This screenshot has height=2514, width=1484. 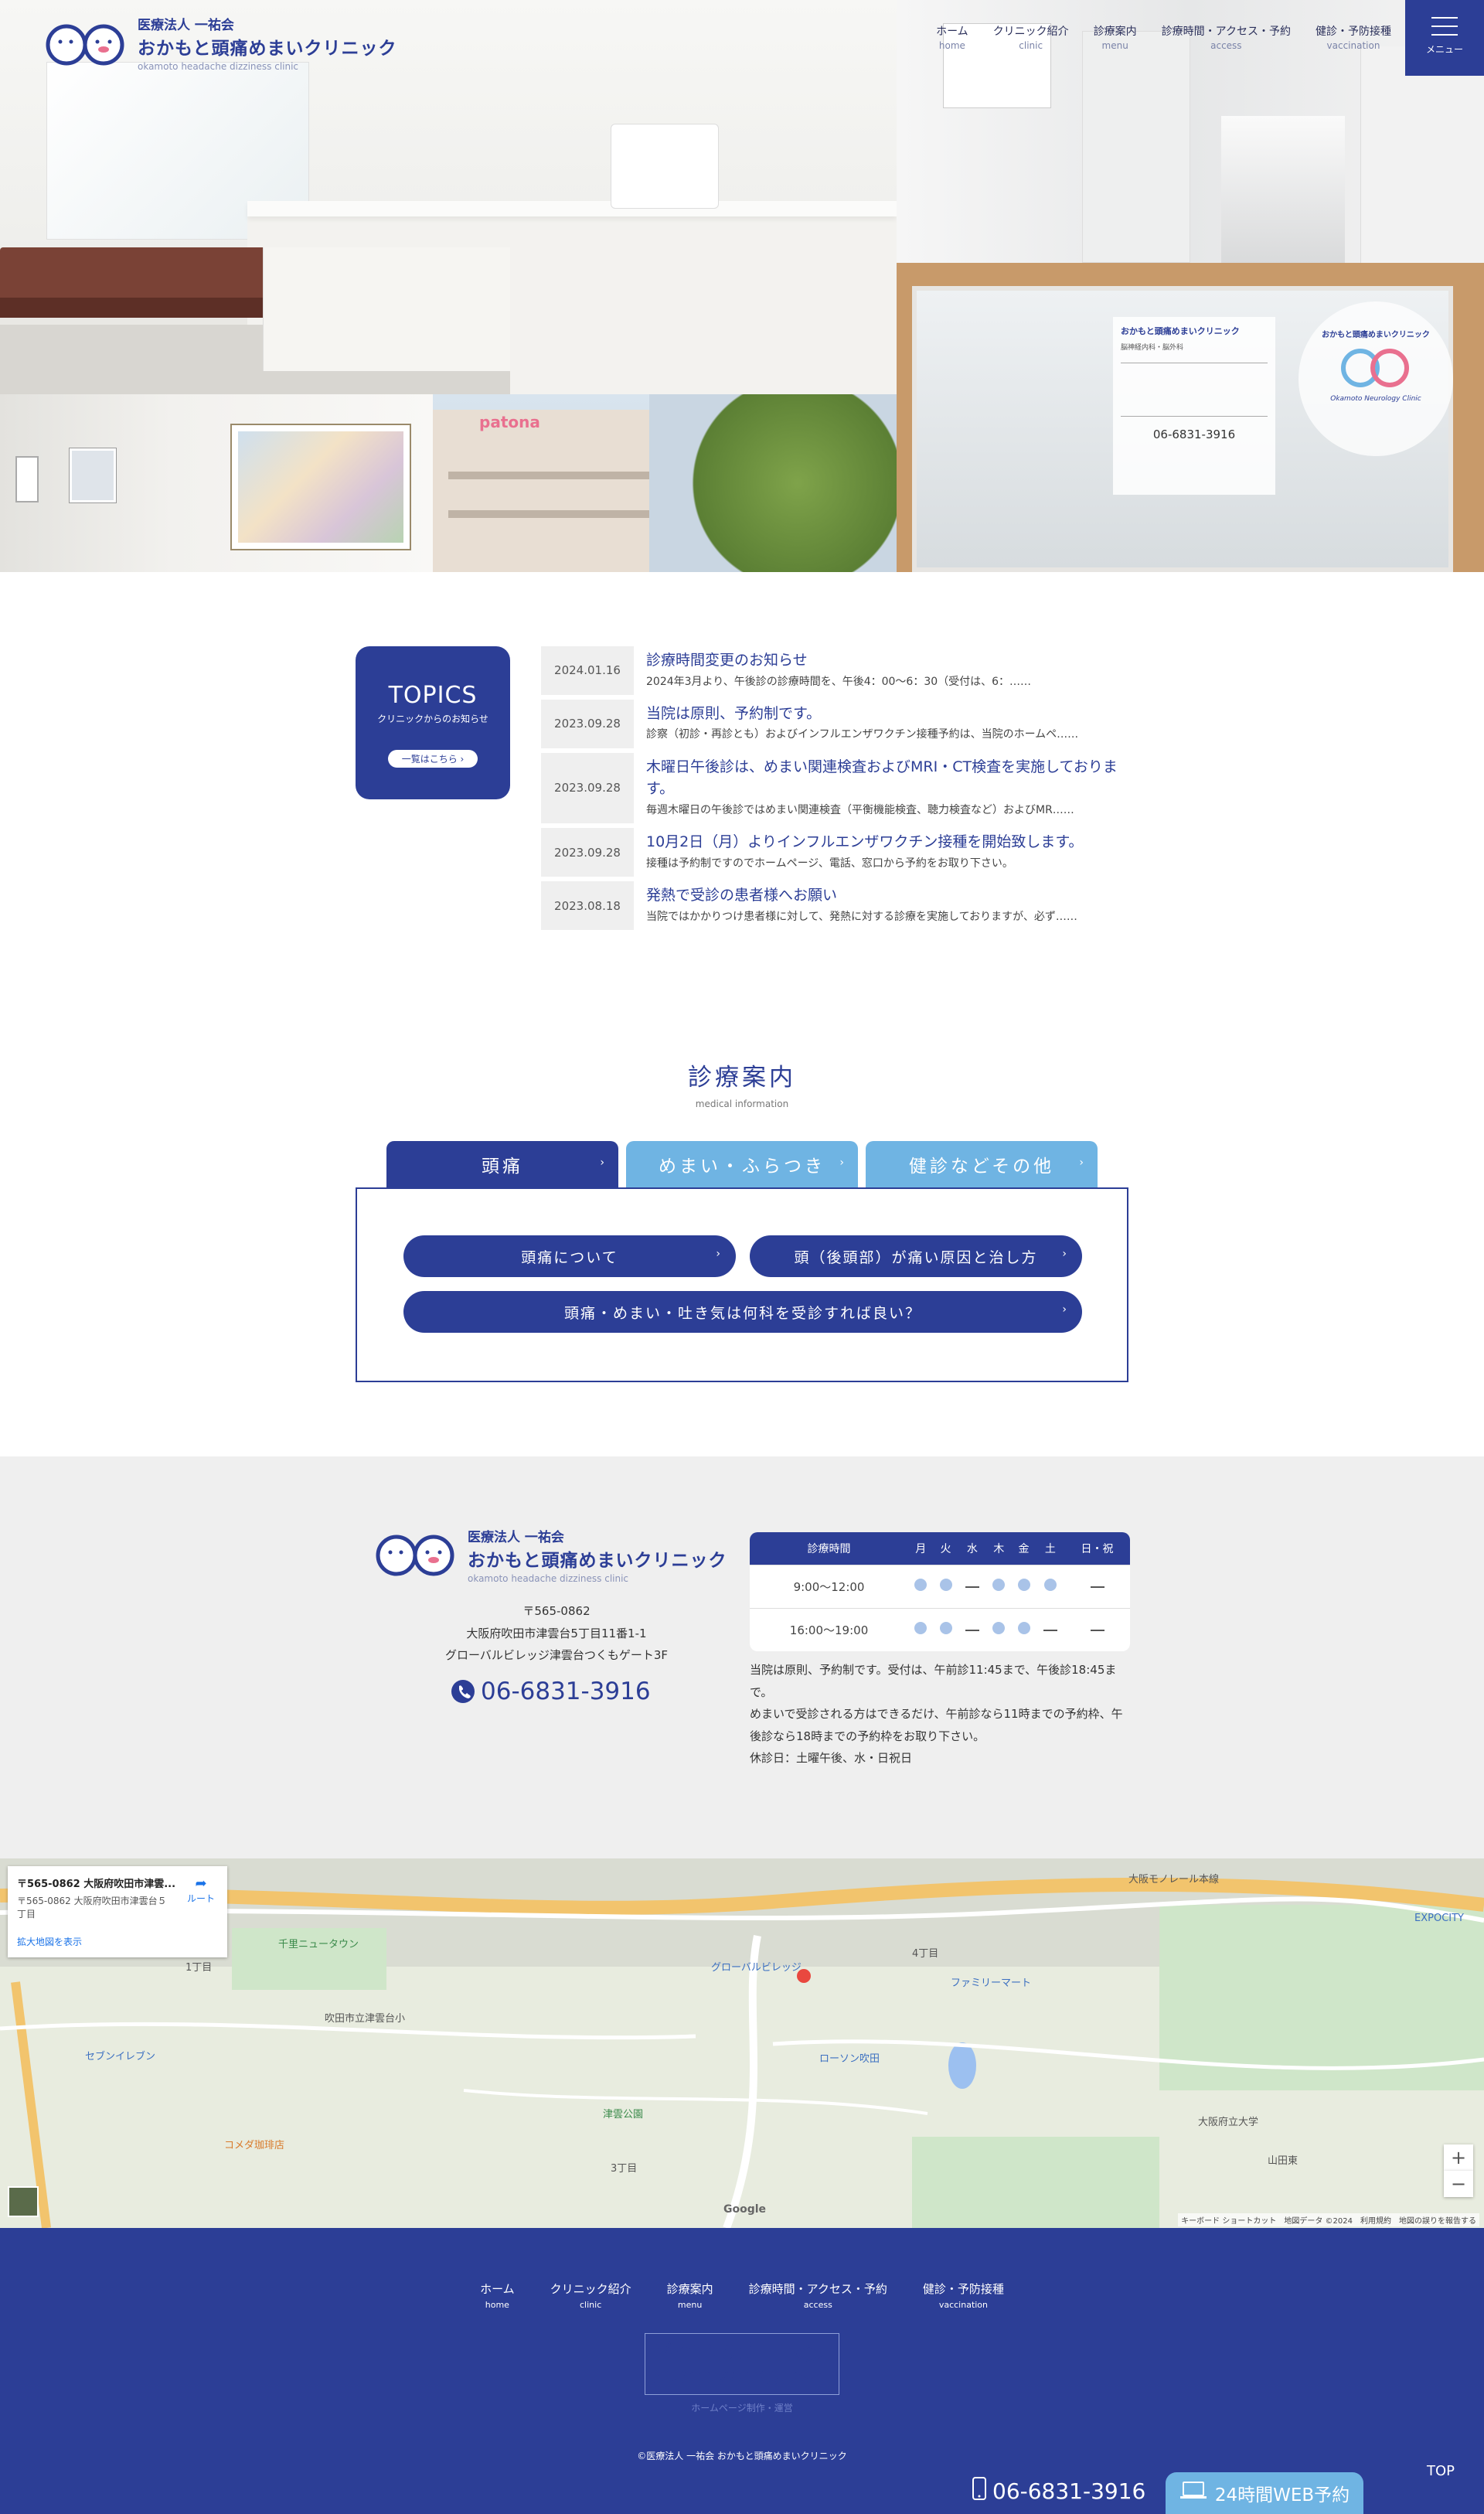 What do you see at coordinates (891, 660) in the screenshot?
I see `news-title: 診療時間変更のお知らせ` at bounding box center [891, 660].